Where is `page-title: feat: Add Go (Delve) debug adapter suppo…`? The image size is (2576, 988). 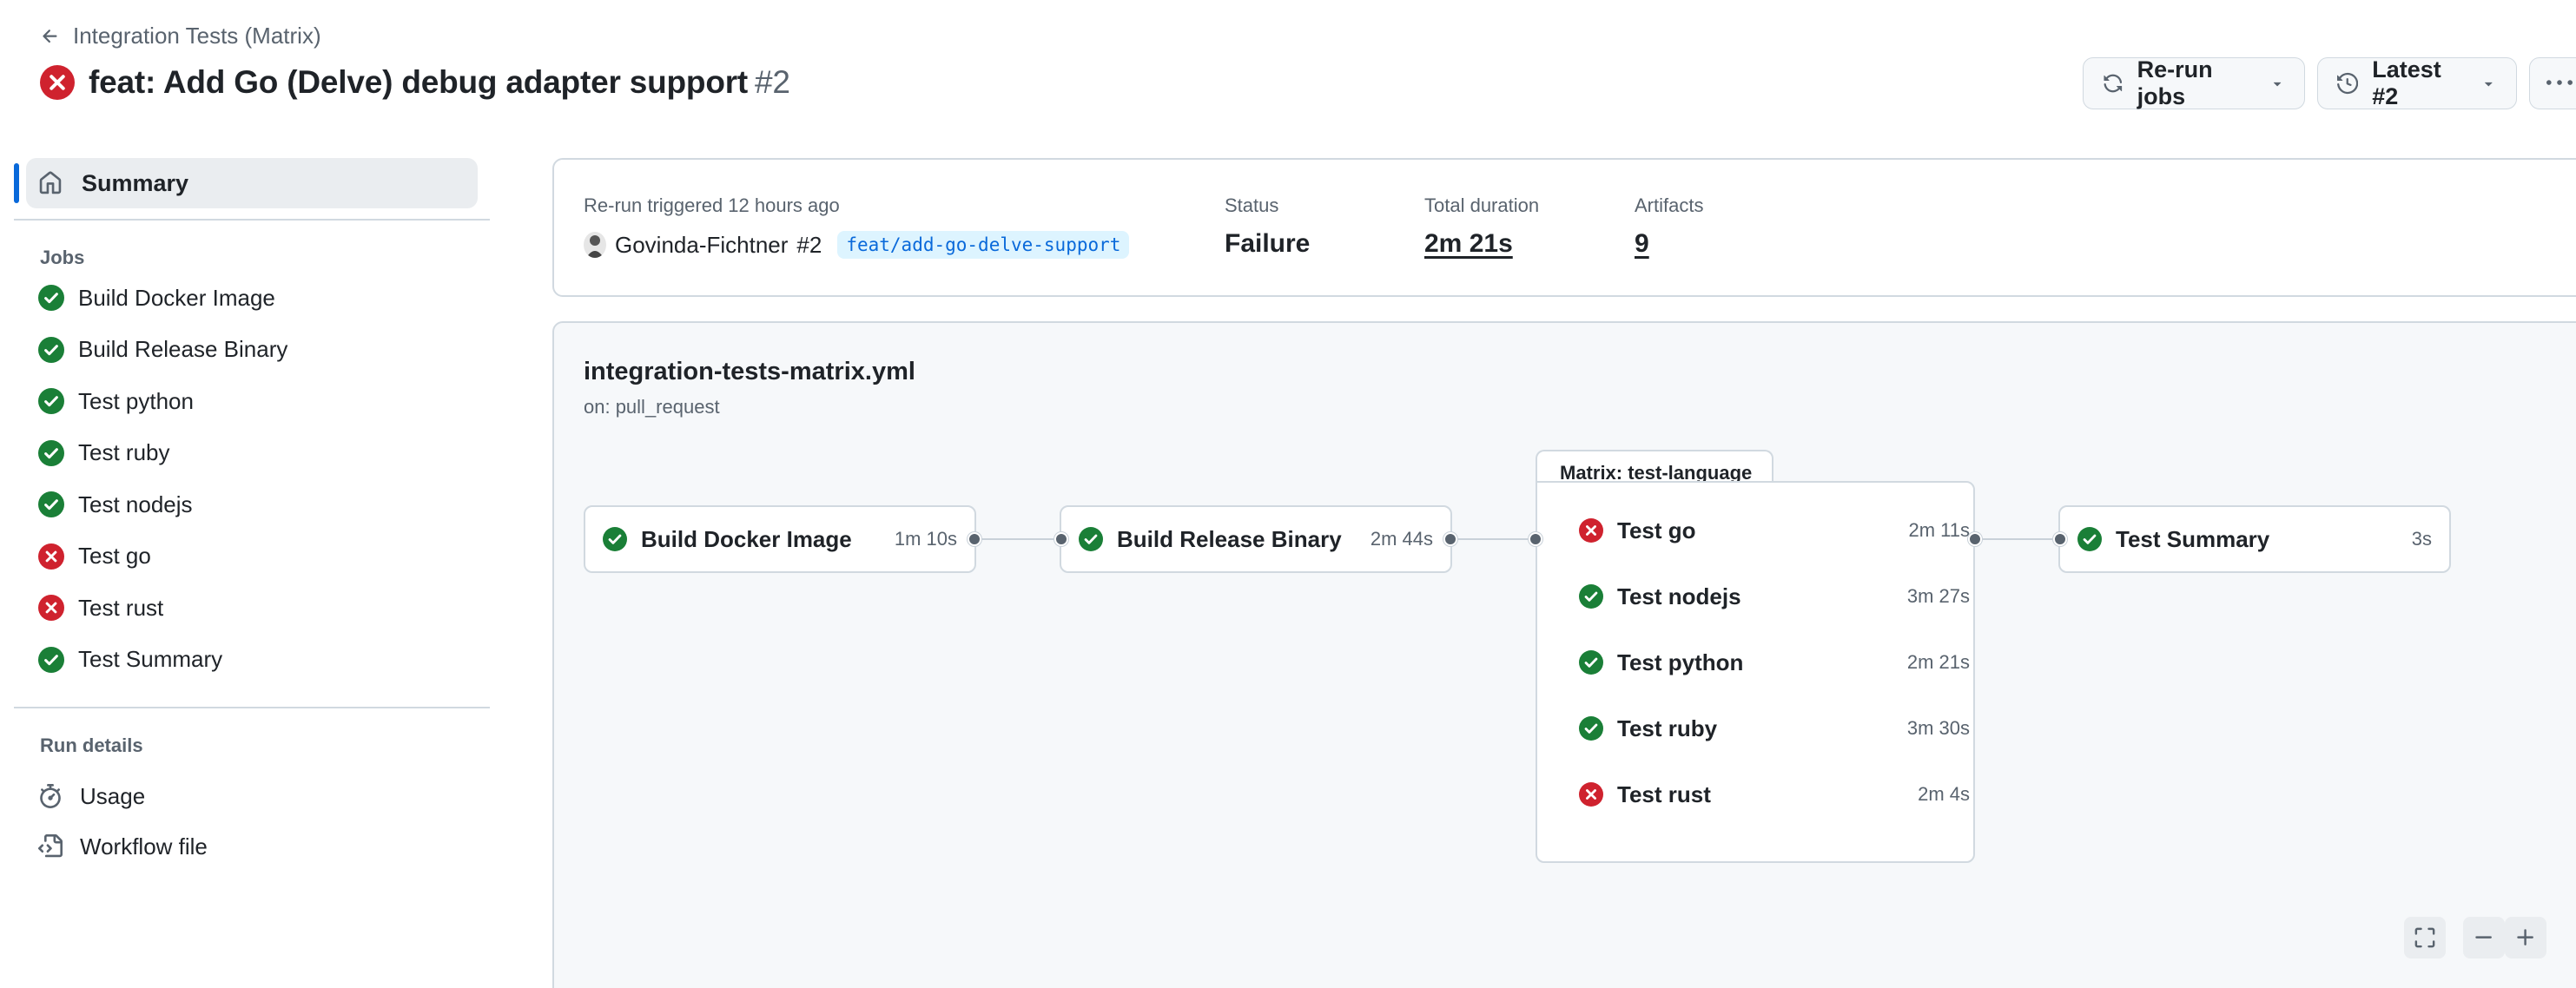
page-title: feat: Add Go (Delve) debug adapter suppo… is located at coordinates (415, 82).